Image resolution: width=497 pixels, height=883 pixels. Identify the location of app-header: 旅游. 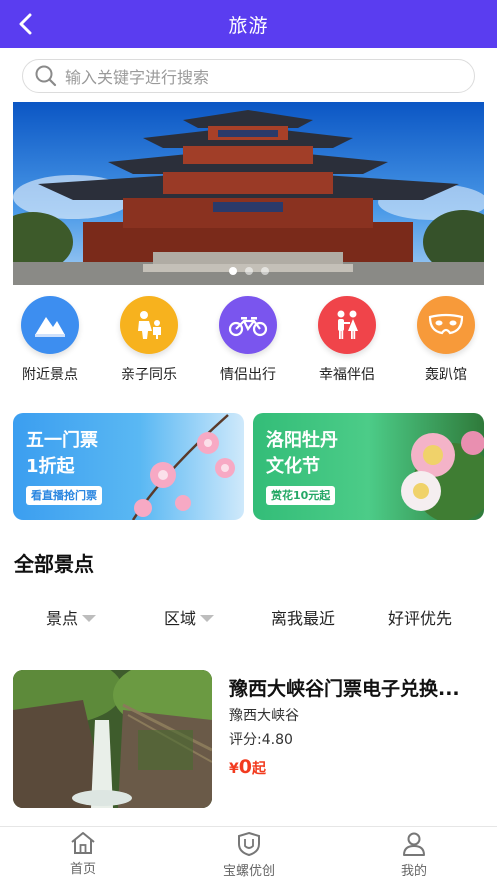
(248, 24).